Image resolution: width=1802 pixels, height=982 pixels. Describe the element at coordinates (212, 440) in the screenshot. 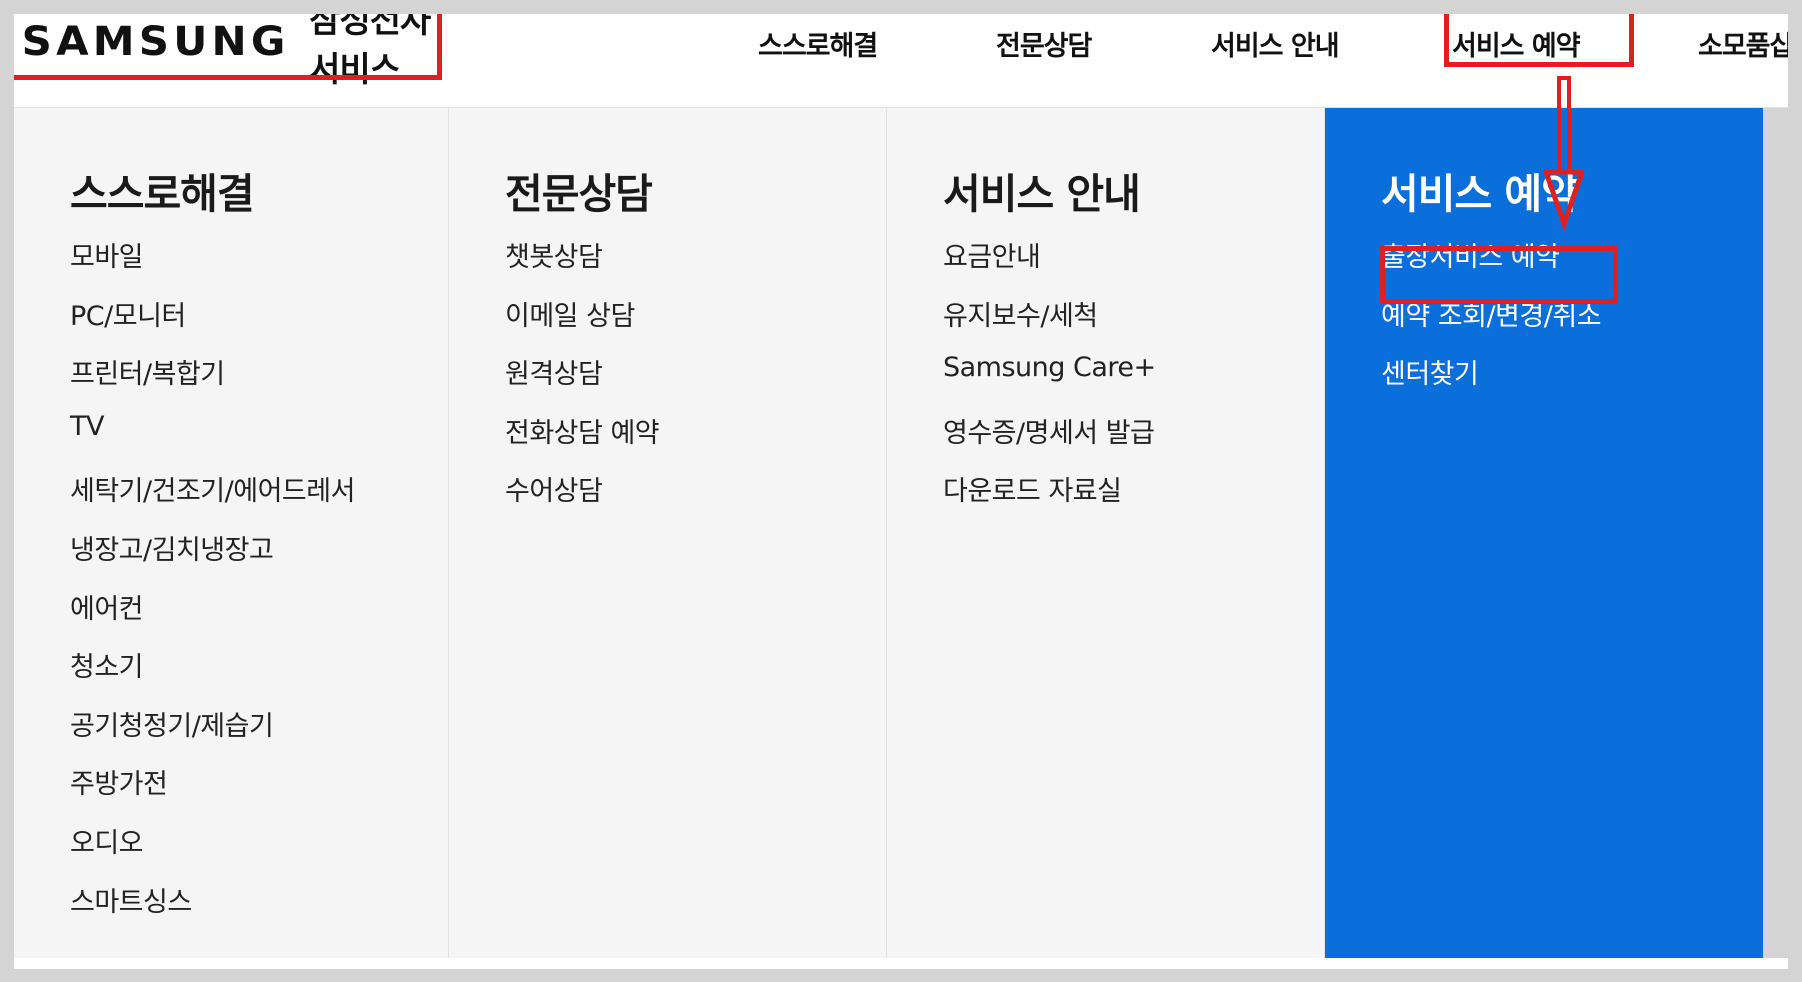

I see `menu-item: TV` at that location.